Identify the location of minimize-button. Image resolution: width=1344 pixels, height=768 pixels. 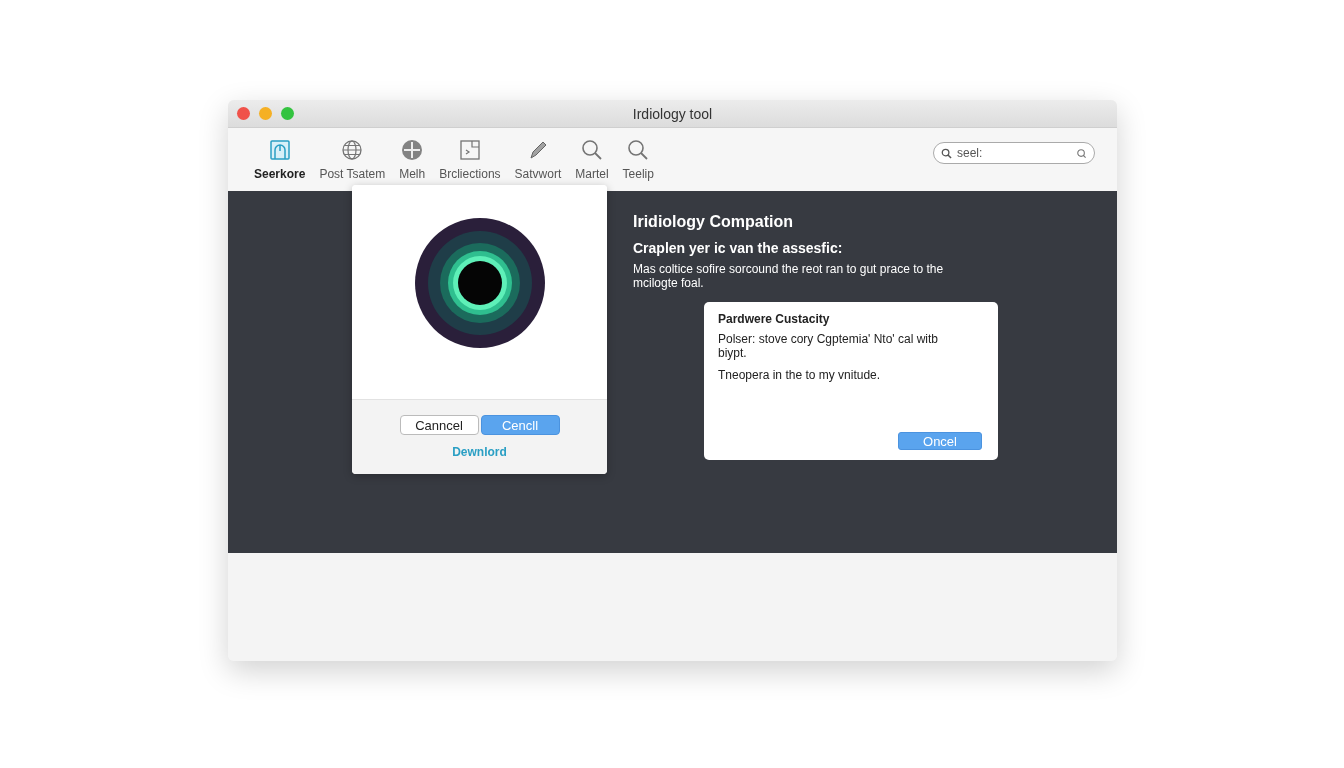
(265, 113).